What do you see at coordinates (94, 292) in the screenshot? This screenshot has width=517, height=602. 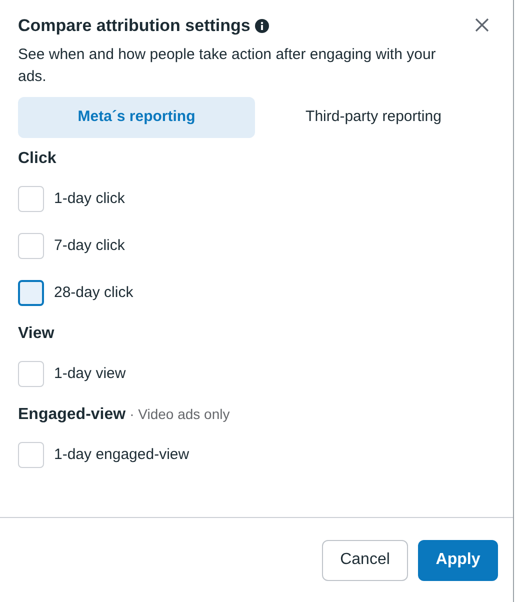 I see `checkbox-label: 28-day click` at bounding box center [94, 292].